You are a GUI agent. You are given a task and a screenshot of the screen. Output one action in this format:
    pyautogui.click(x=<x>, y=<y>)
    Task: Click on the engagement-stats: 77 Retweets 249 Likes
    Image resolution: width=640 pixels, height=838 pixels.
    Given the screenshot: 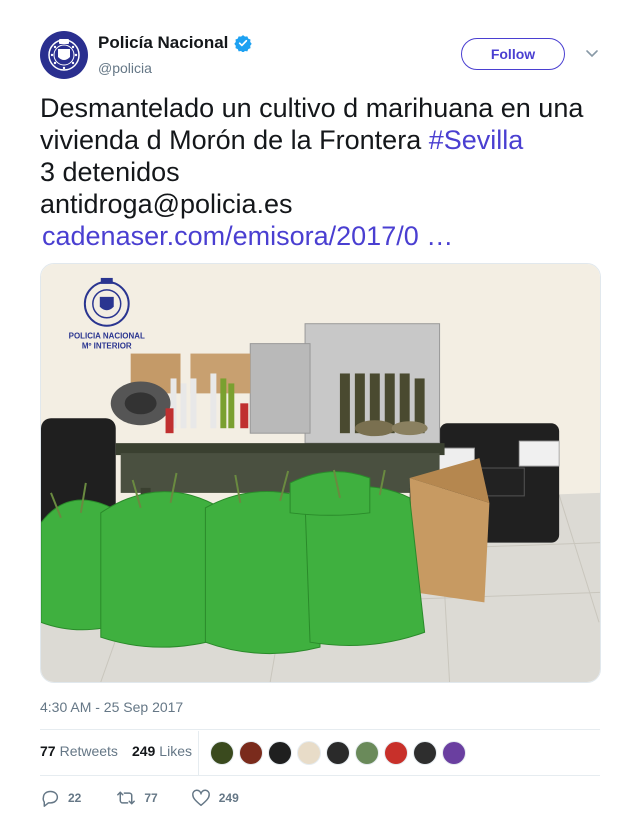 What is the action you would take?
    pyautogui.click(x=123, y=751)
    